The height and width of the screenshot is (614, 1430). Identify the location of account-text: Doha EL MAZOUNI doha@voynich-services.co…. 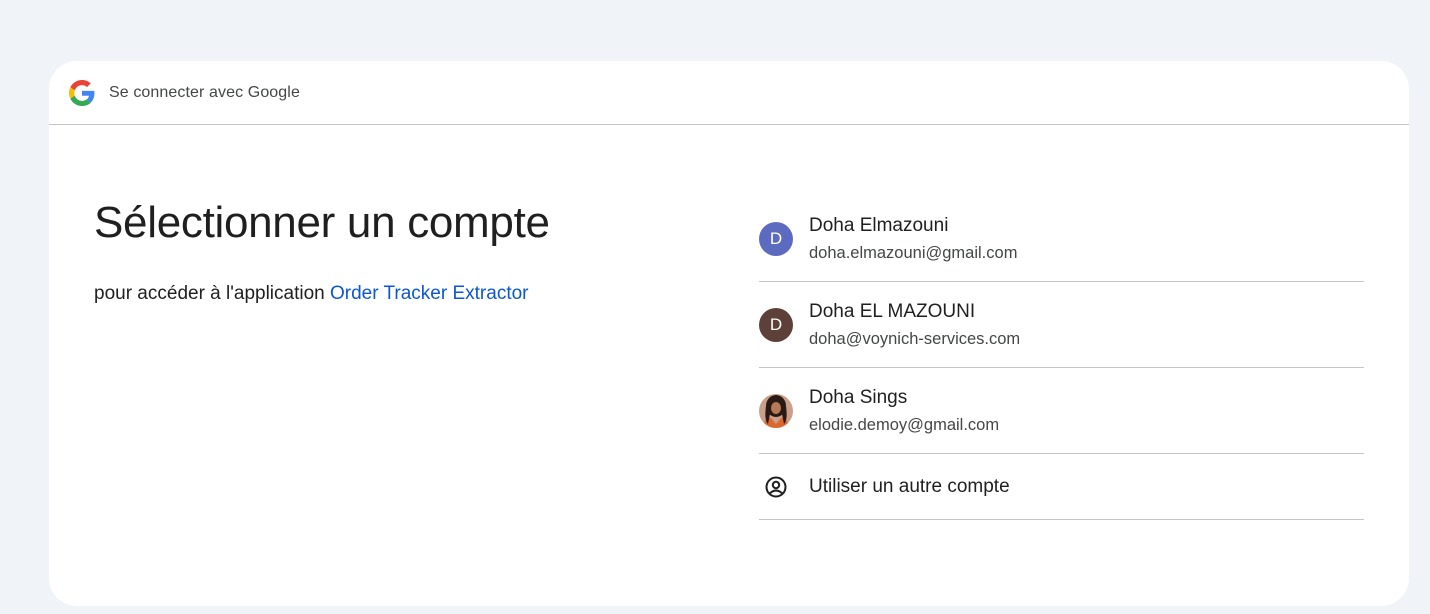
(914, 324).